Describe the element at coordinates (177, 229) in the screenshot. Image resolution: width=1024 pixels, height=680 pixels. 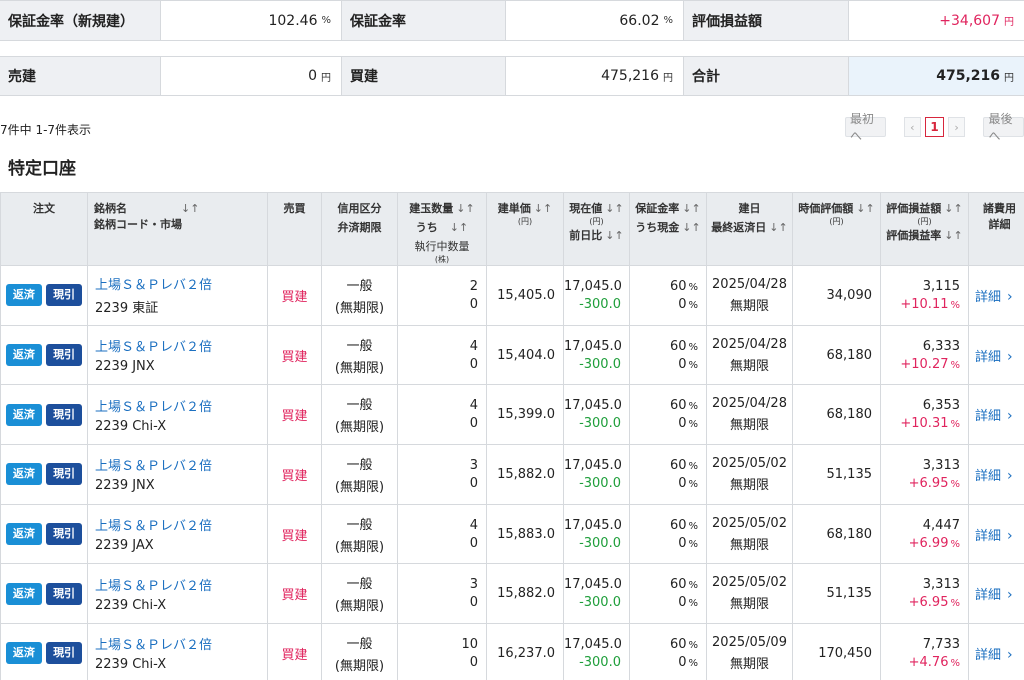
I see `header-name: 銘柄名 ↓↑ 銘柄コード・市場` at that location.